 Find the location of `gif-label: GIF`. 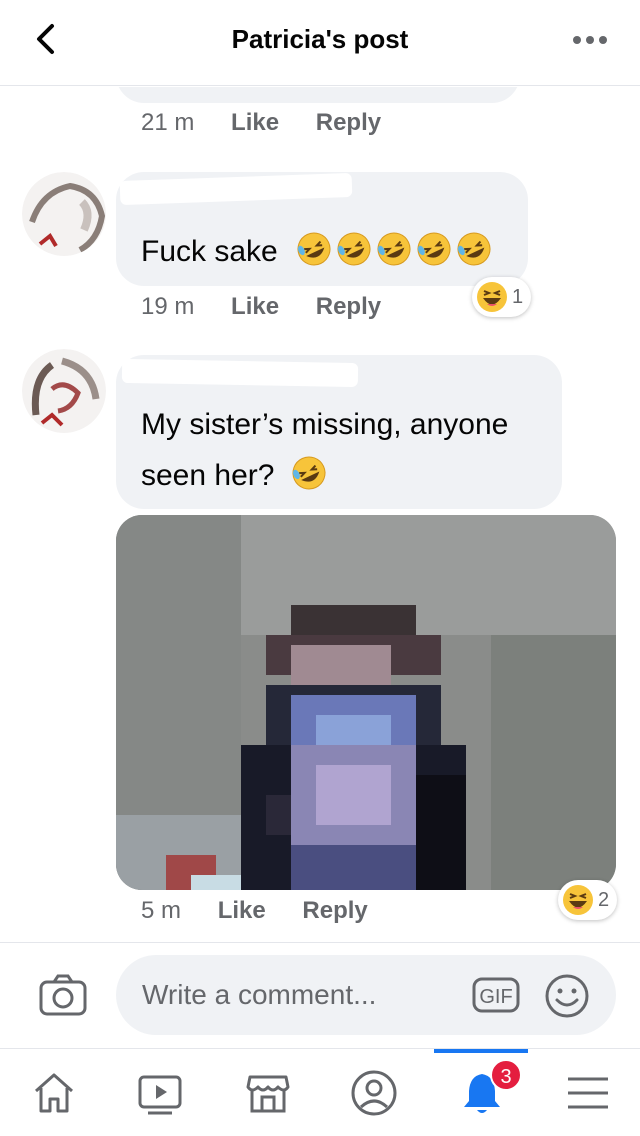

gif-label: GIF is located at coordinates (495, 997).